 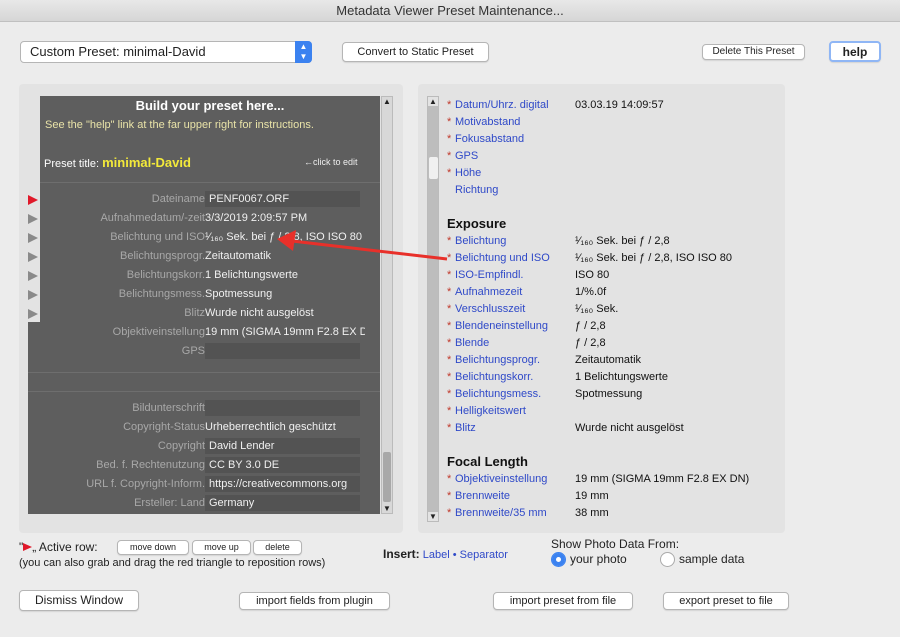 I want to click on import-fields-from-plugin-button: import fields from plugin, so click(x=314, y=601).